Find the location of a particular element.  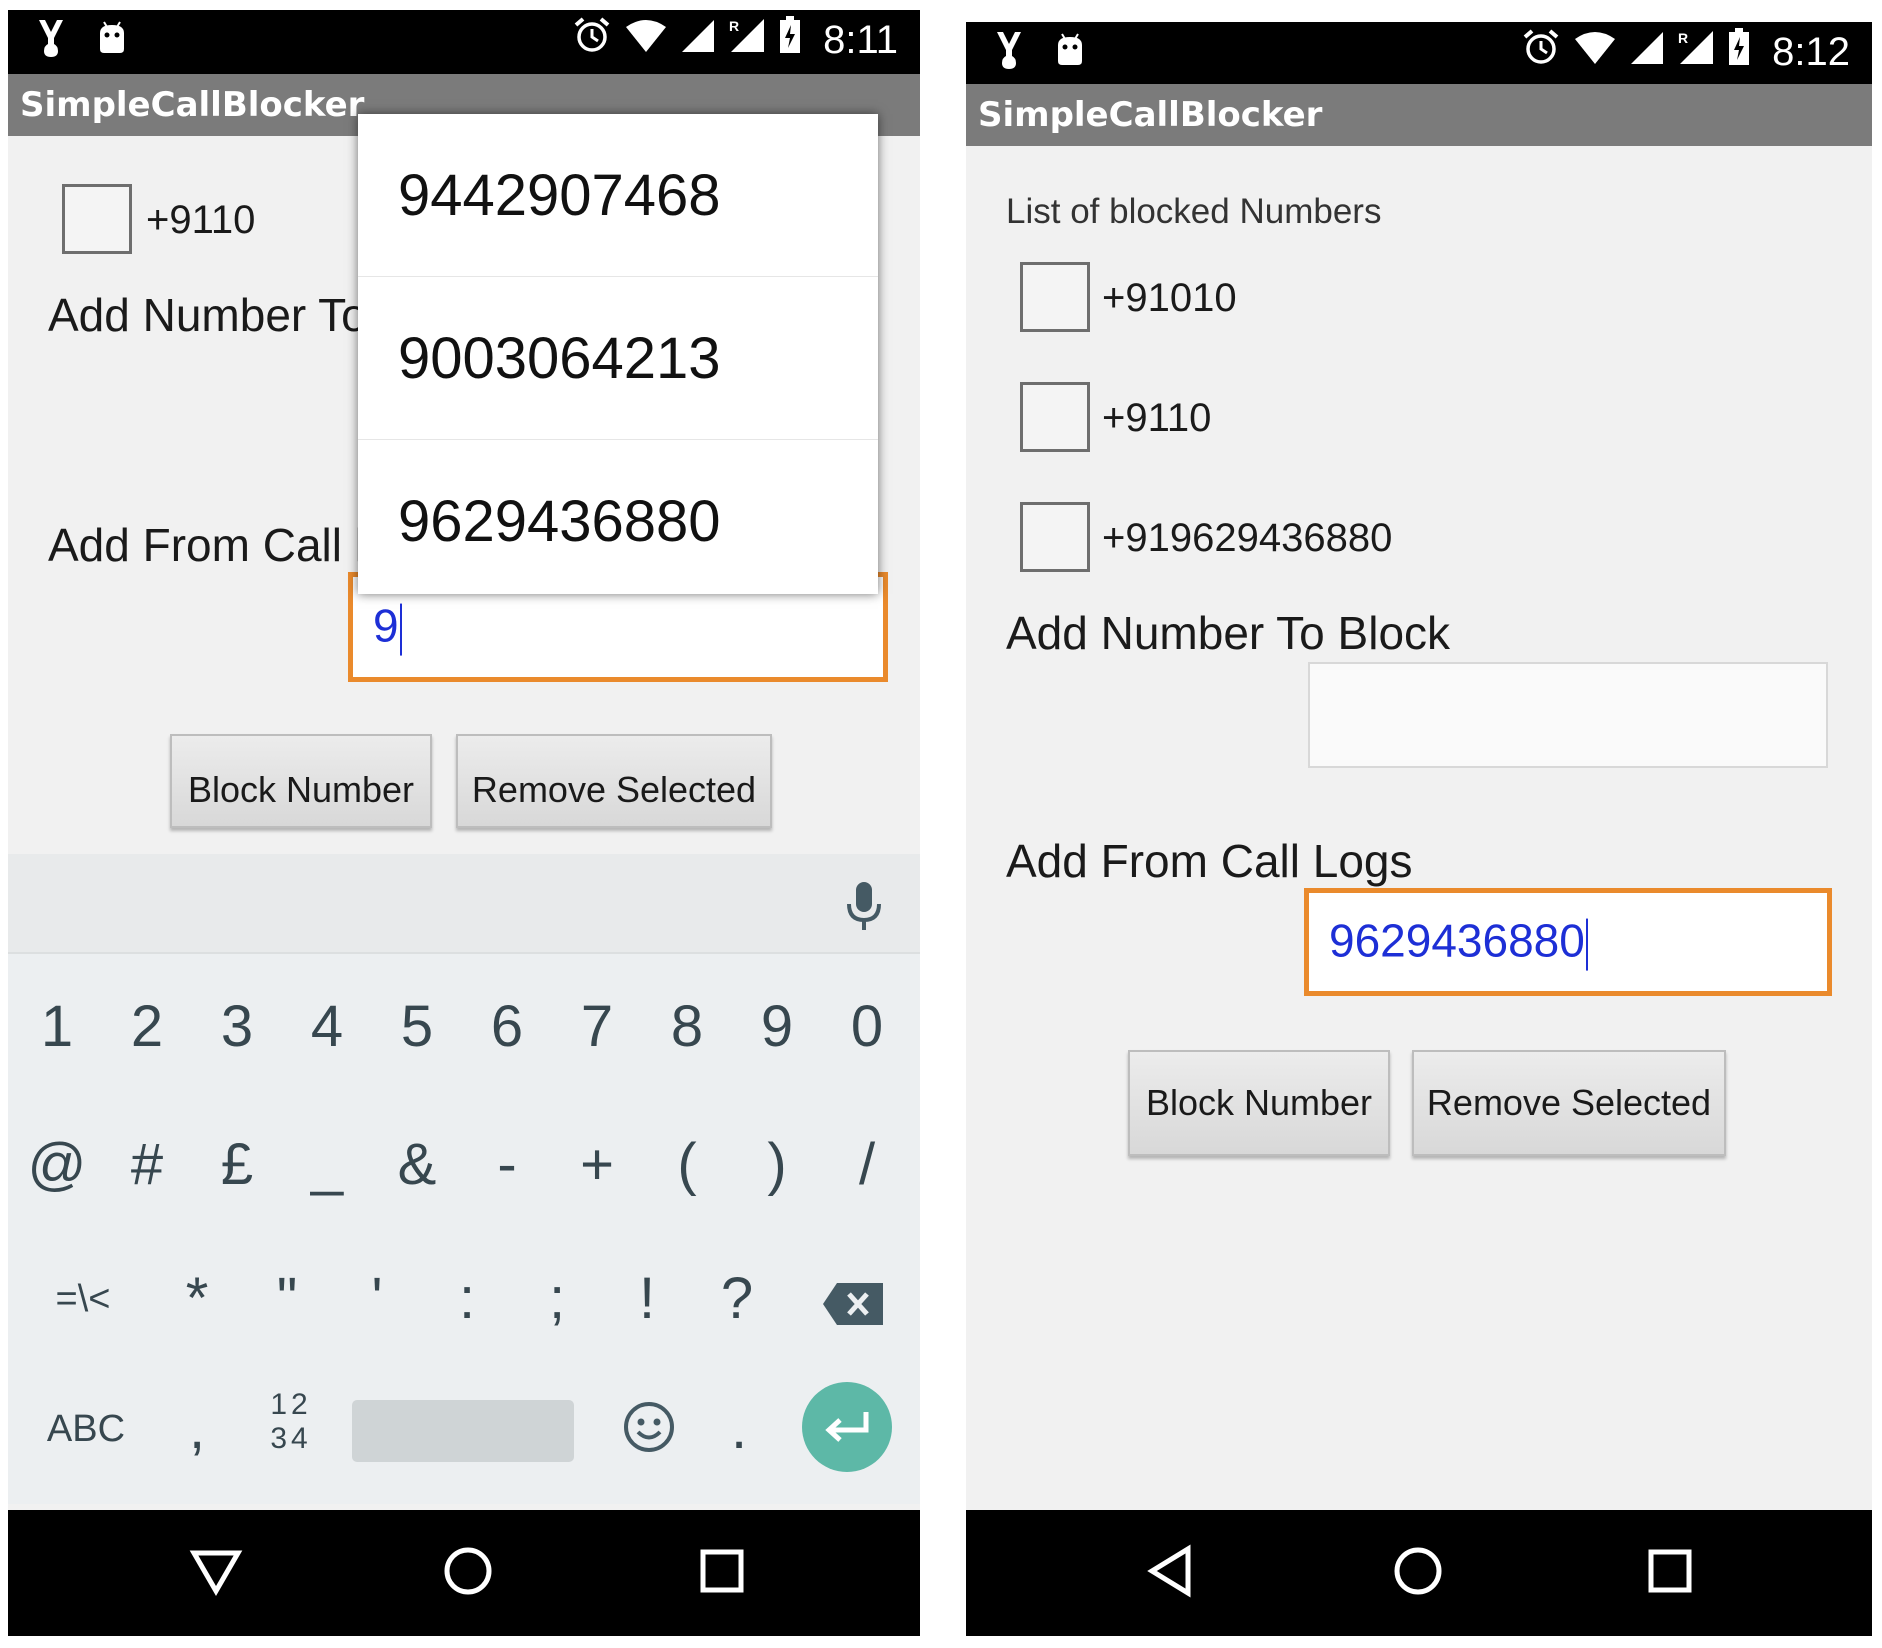

key: " is located at coordinates (287, 1299).